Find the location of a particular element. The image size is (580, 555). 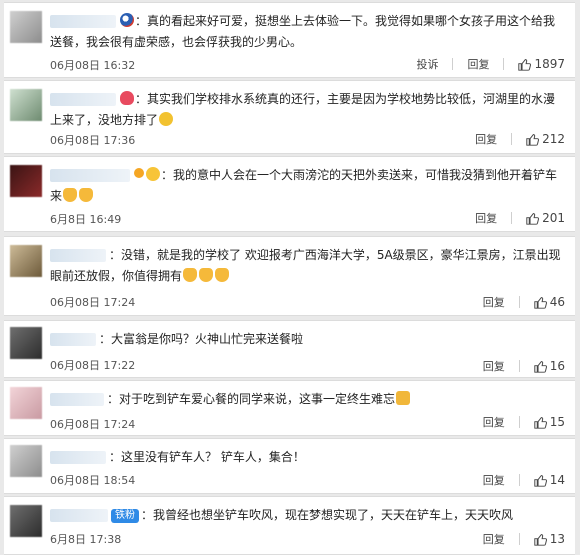

verified-badge-icon is located at coordinates (139, 173).